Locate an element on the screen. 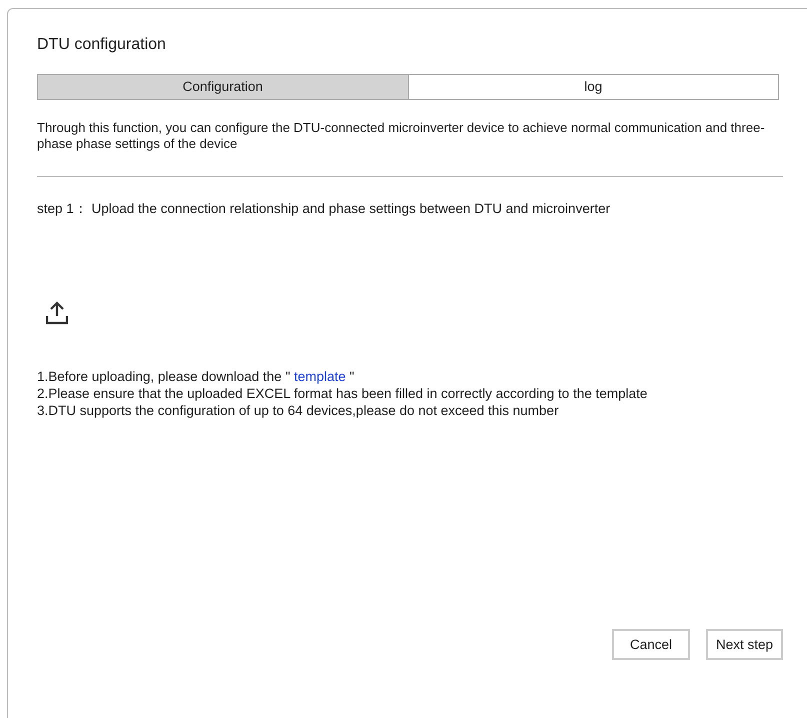 This screenshot has height=718, width=807. instruction-text: 3.DTU supports the configuration of up to 64 devices,please do not exceed this number is located at coordinates (298, 411).